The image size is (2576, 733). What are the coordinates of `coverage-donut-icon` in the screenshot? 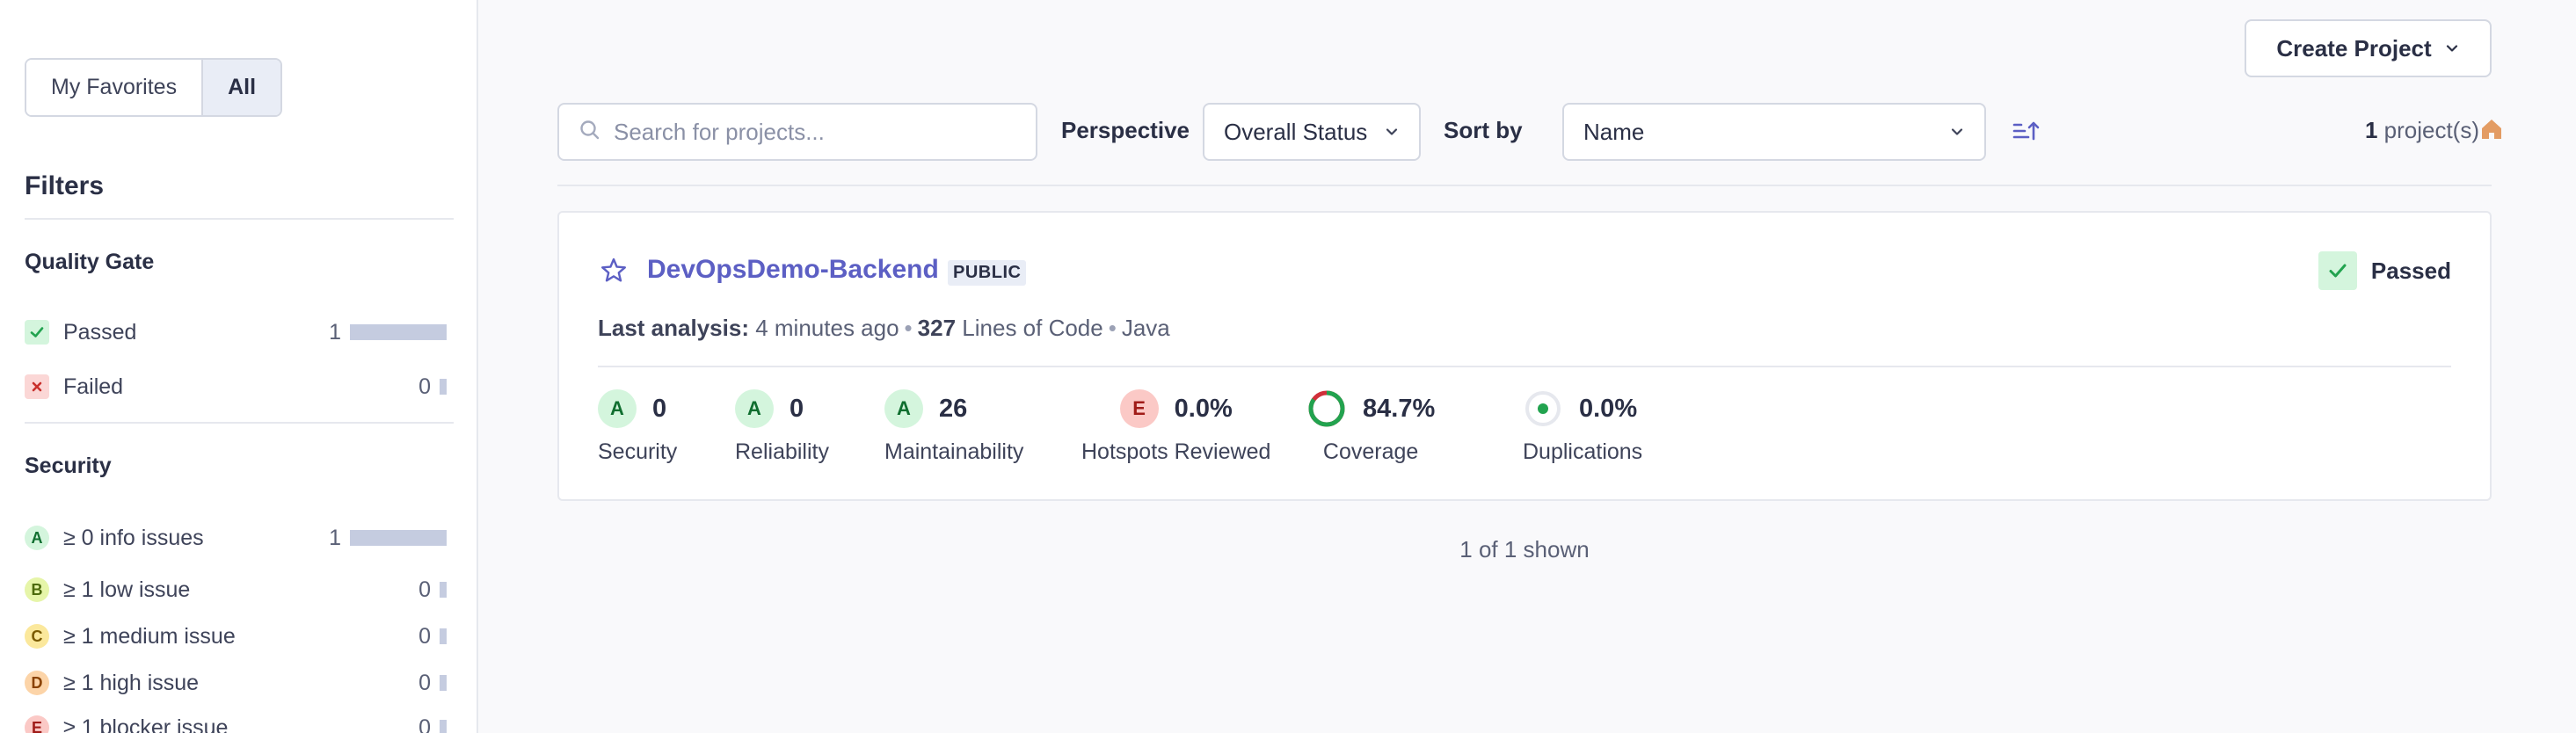 It's located at (1326, 408).